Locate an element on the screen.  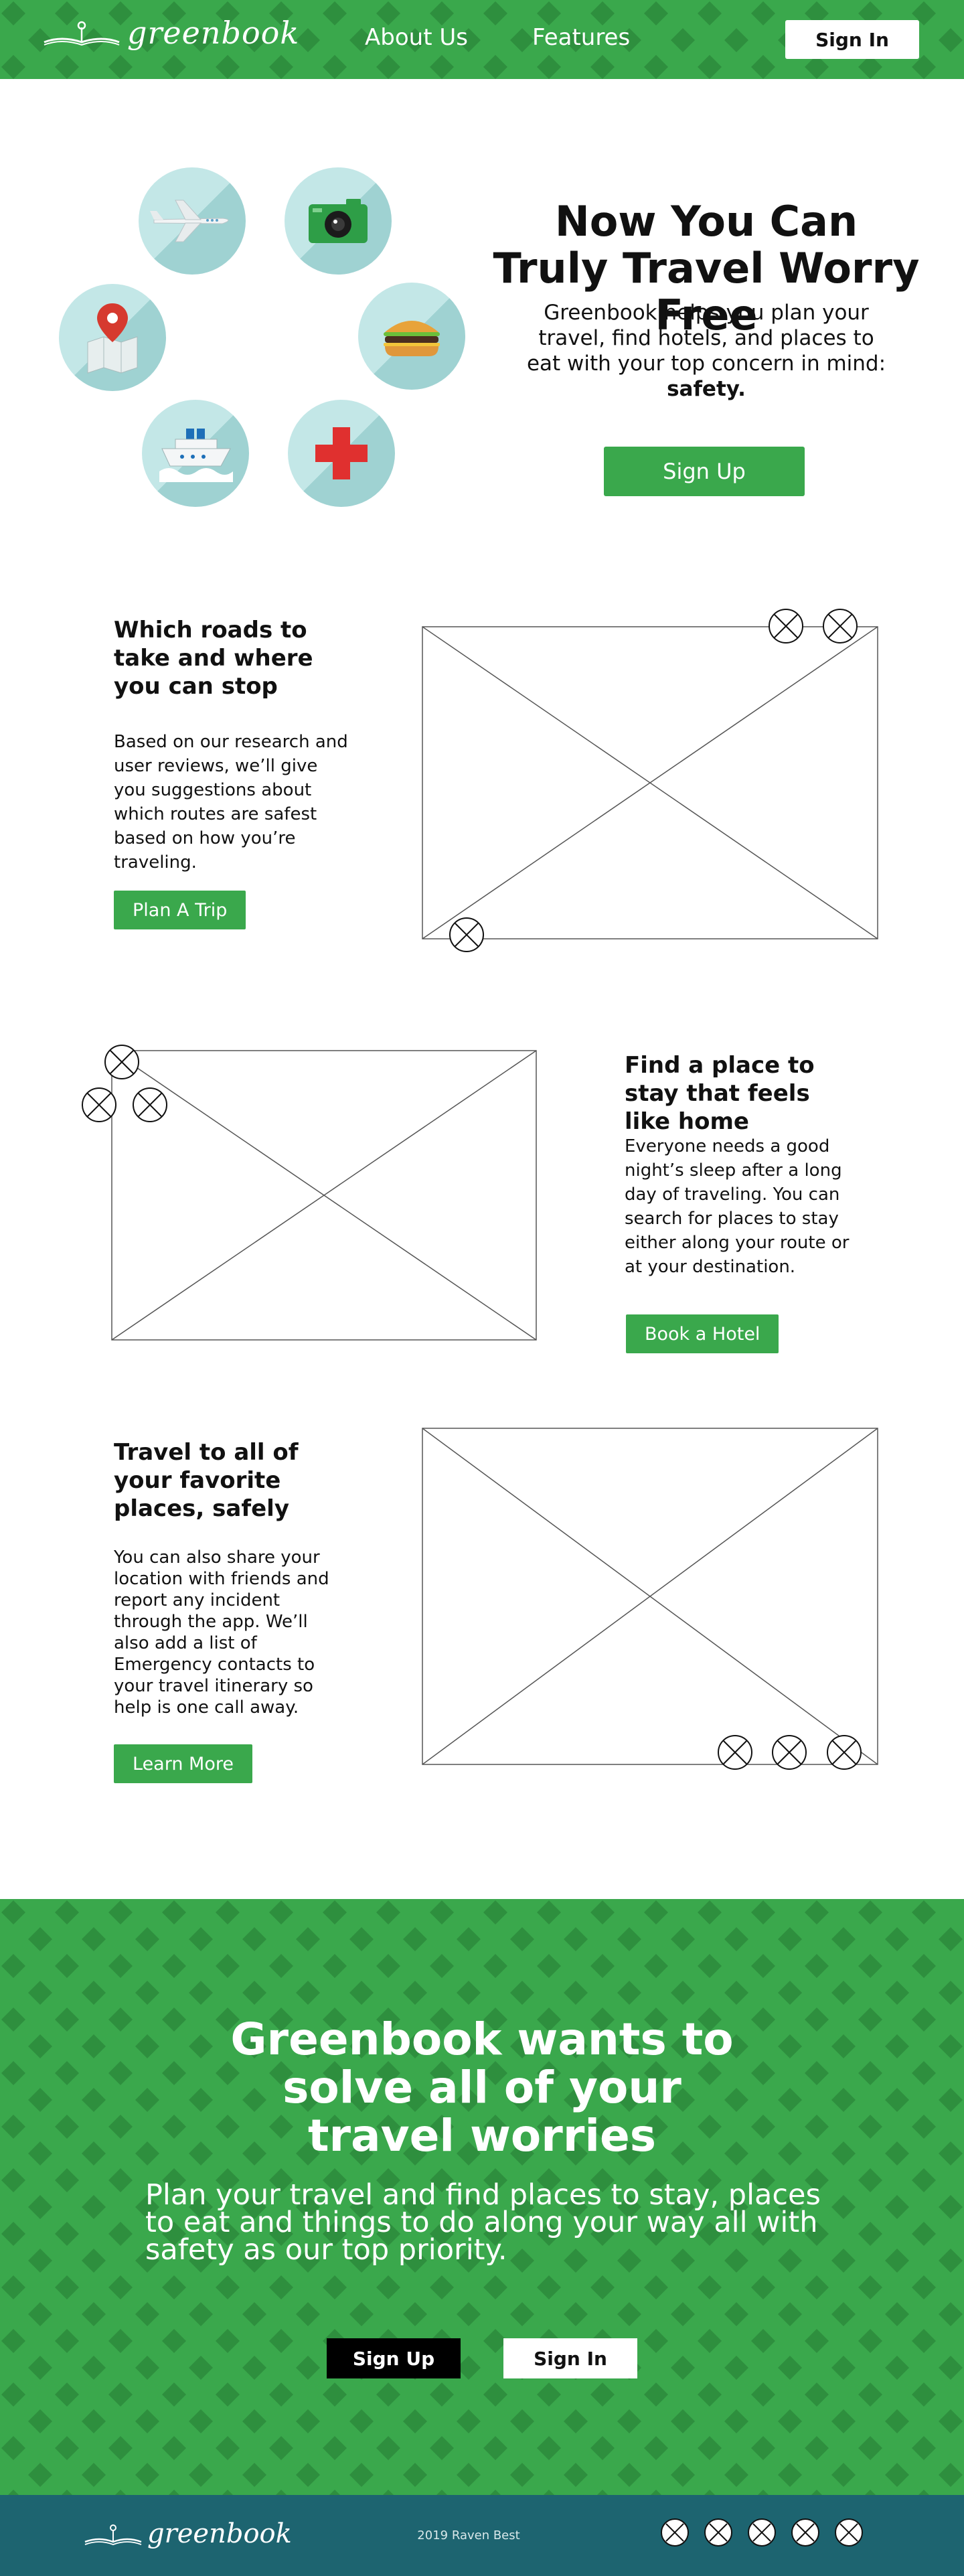
ship-icon is located at coordinates (196, 456).